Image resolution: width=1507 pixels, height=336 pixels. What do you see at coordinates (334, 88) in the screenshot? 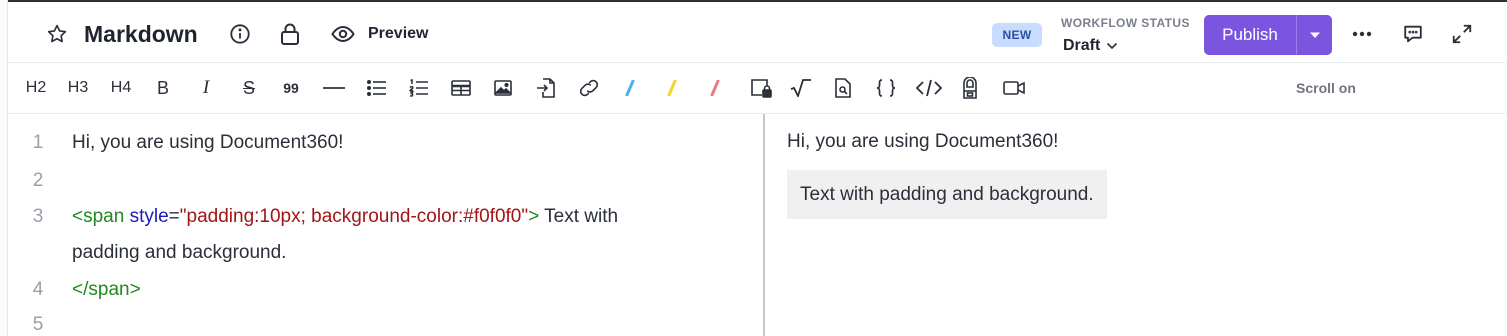
I see `horizontal-rule-icon` at bounding box center [334, 88].